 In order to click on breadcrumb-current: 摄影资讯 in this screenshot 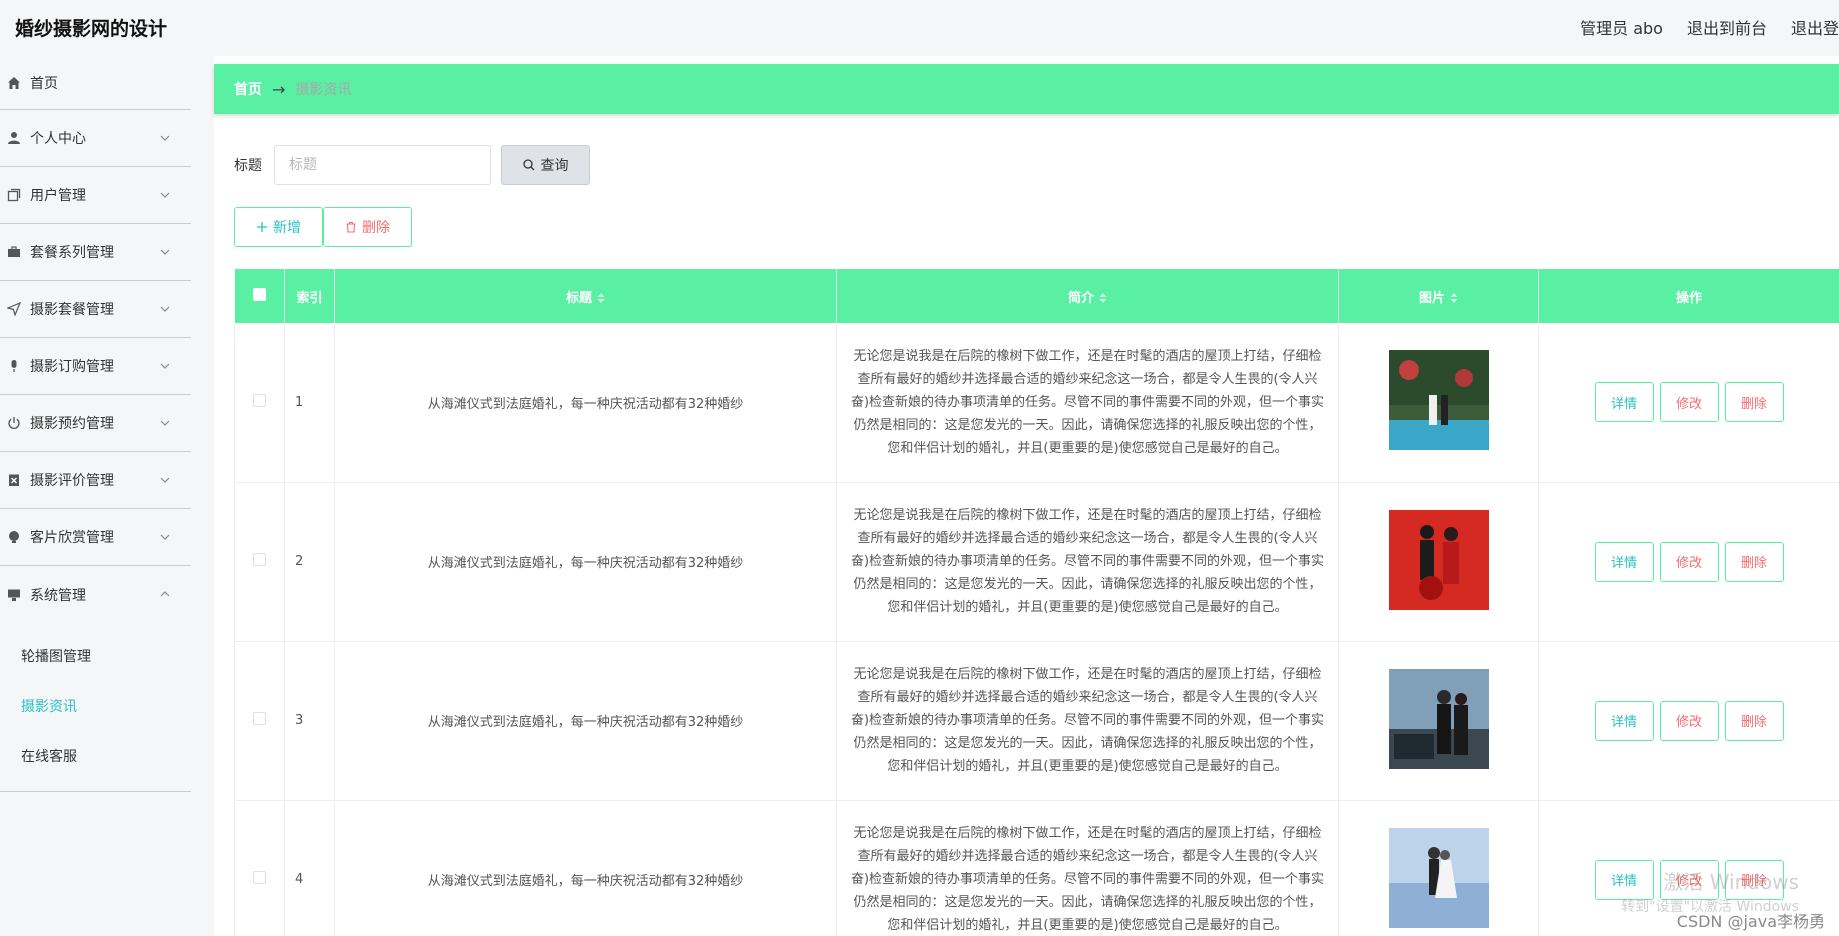, I will do `click(323, 90)`.